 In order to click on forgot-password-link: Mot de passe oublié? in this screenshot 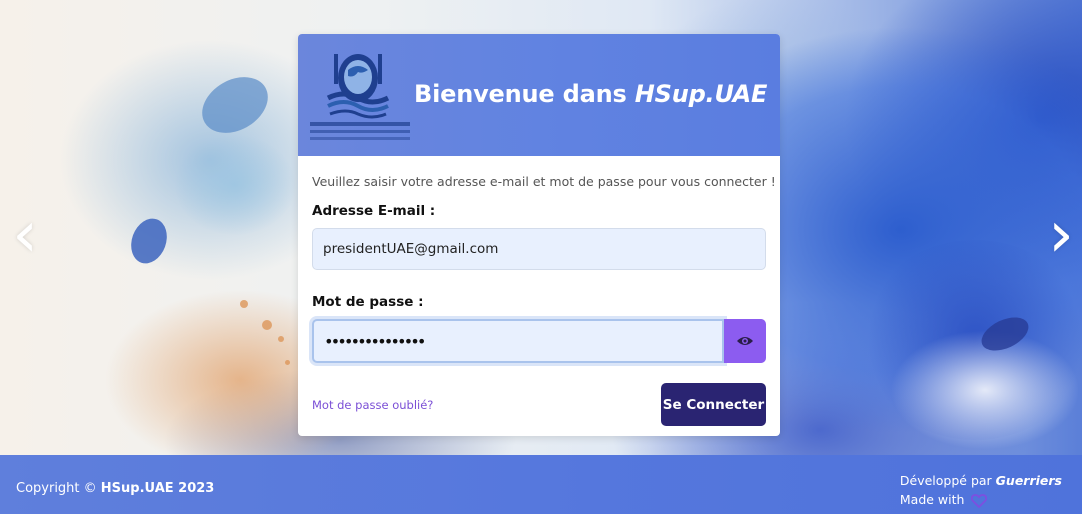, I will do `click(372, 405)`.